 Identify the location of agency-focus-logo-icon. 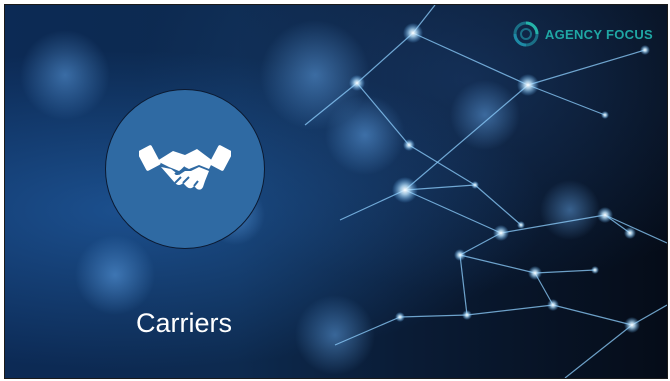
(526, 34).